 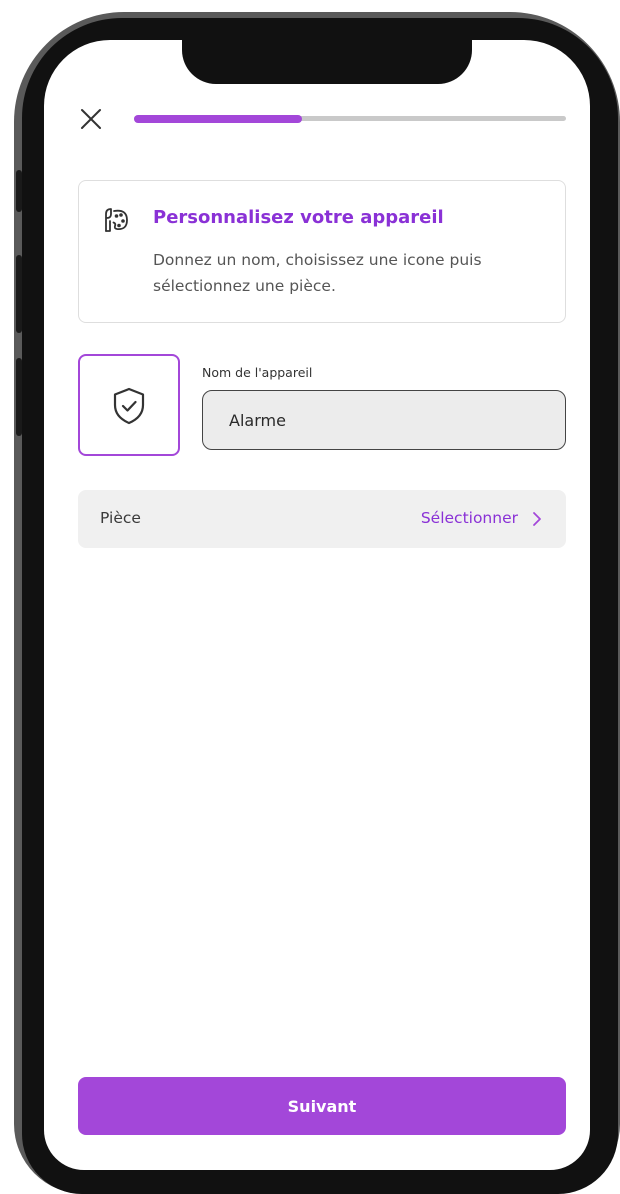 I want to click on device-name-label: Nom de l'appareil, so click(x=257, y=372).